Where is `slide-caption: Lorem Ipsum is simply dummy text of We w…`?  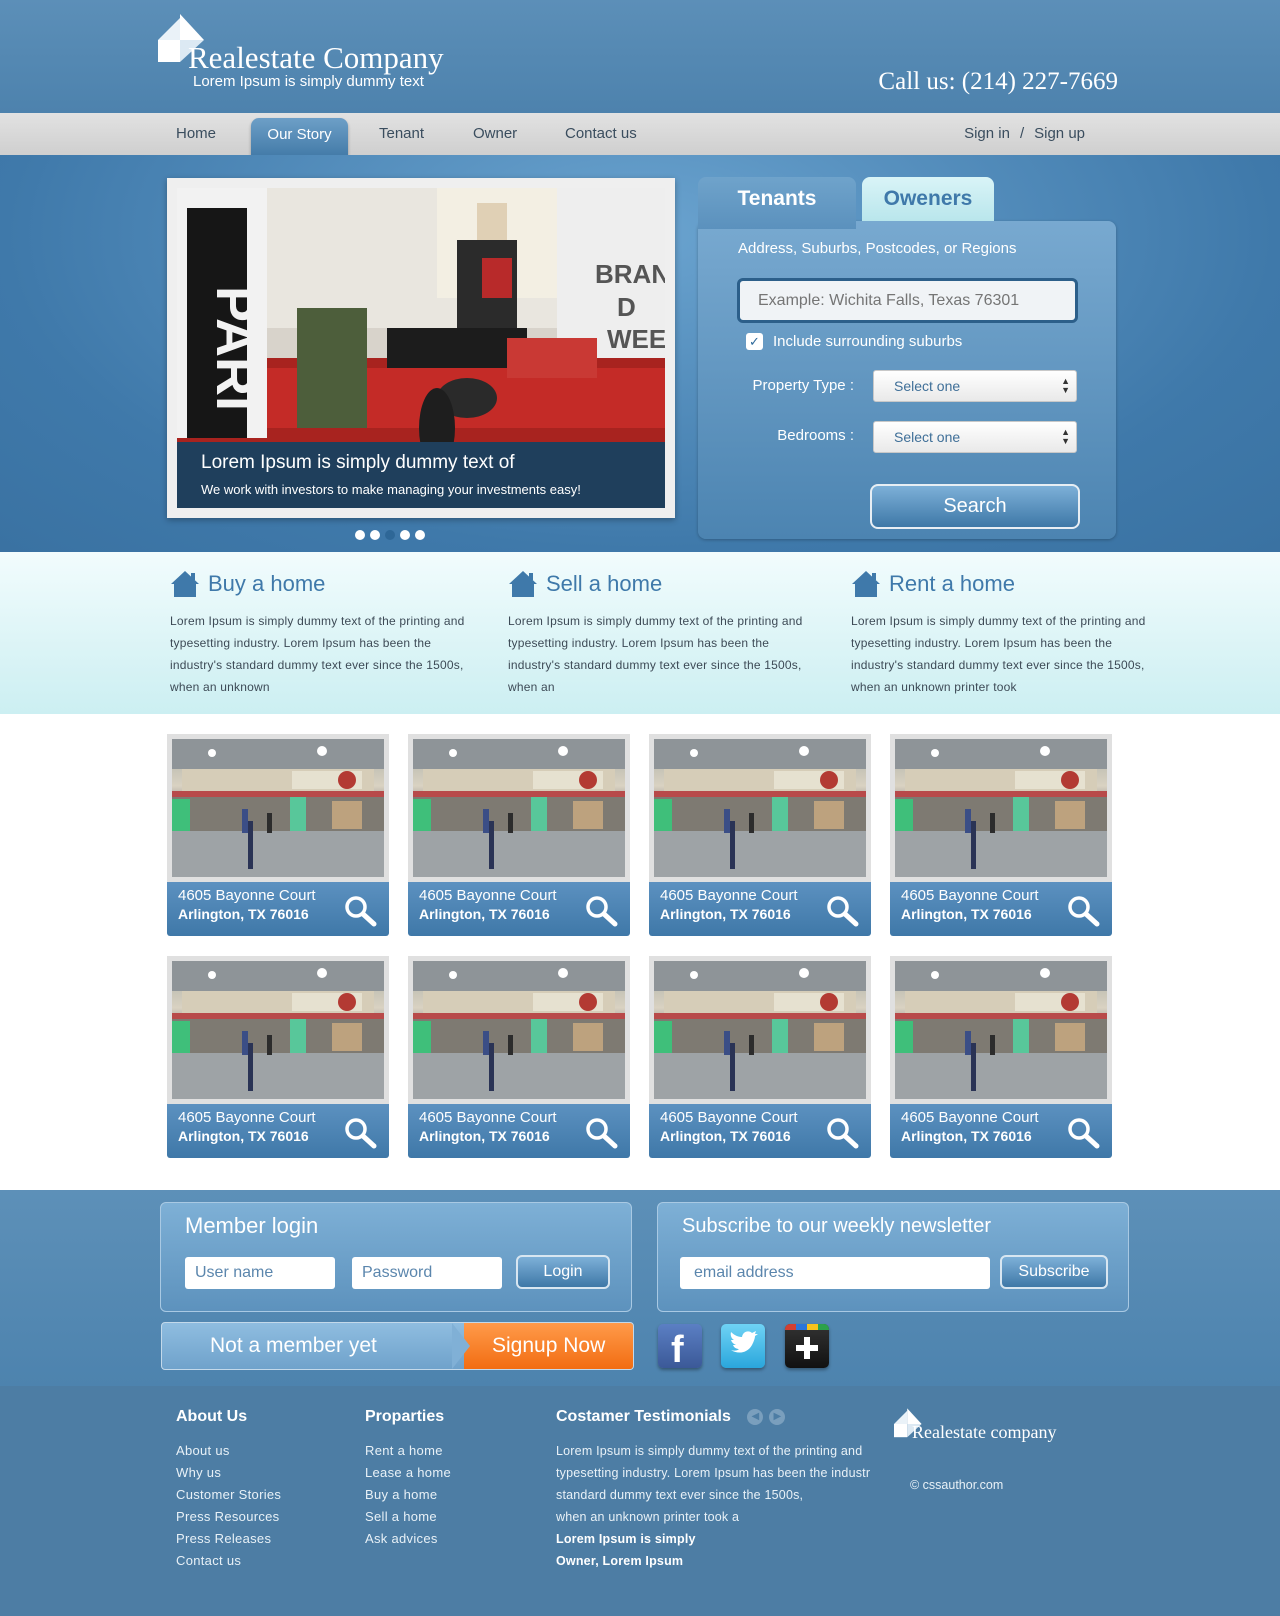
slide-caption: Lorem Ipsum is simply dummy text of We w… is located at coordinates (421, 475).